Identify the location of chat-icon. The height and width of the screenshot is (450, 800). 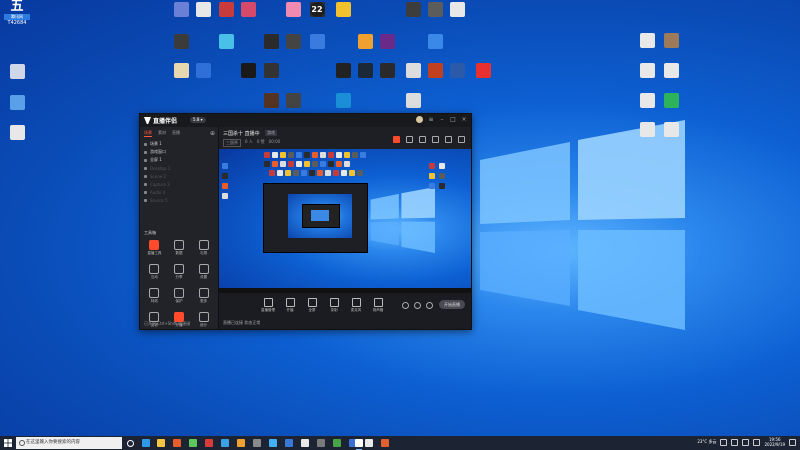
(448, 139).